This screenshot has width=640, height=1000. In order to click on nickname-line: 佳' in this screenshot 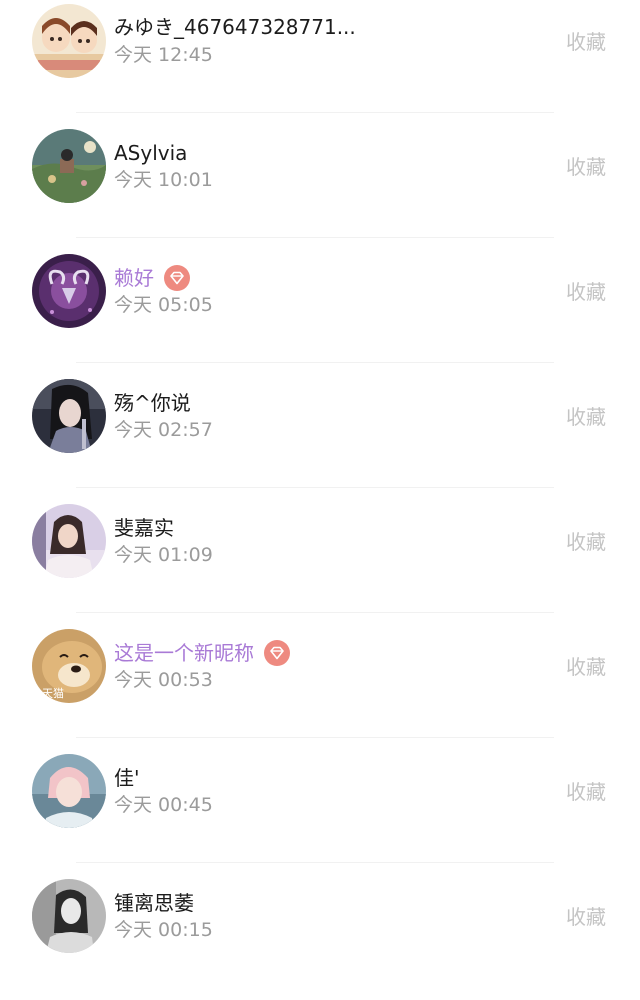, I will do `click(127, 778)`.